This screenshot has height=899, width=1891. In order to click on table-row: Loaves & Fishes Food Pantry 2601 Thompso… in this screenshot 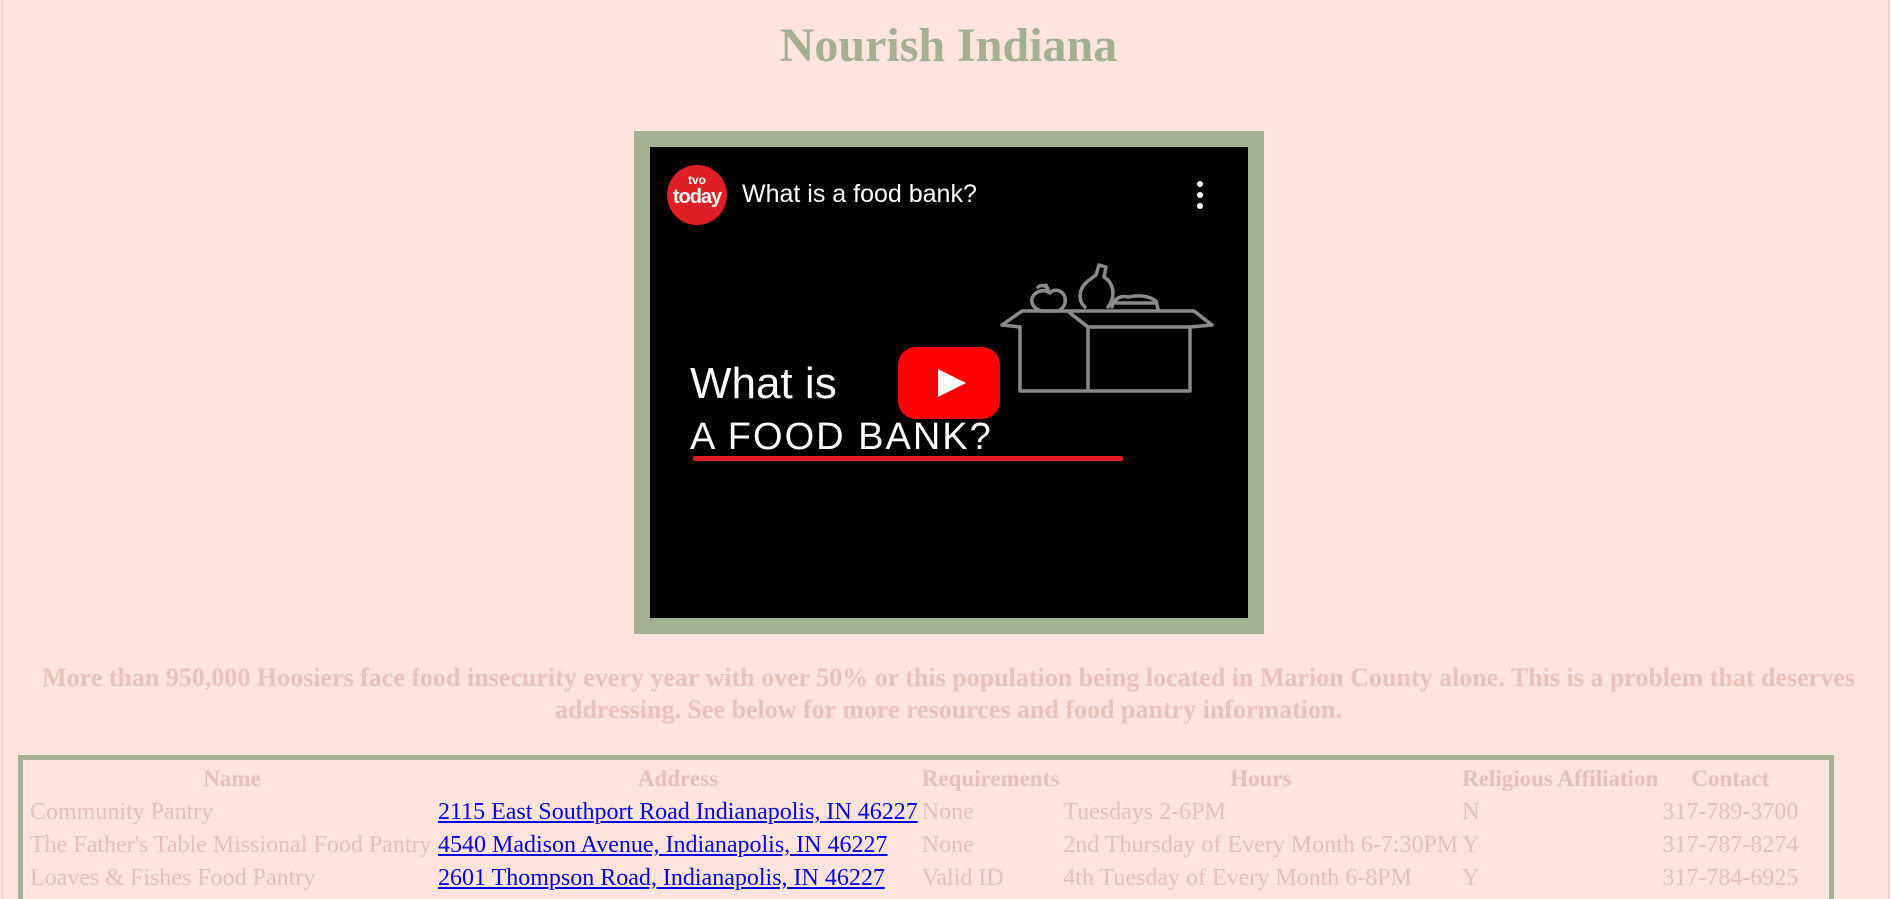, I will do `click(914, 878)`.